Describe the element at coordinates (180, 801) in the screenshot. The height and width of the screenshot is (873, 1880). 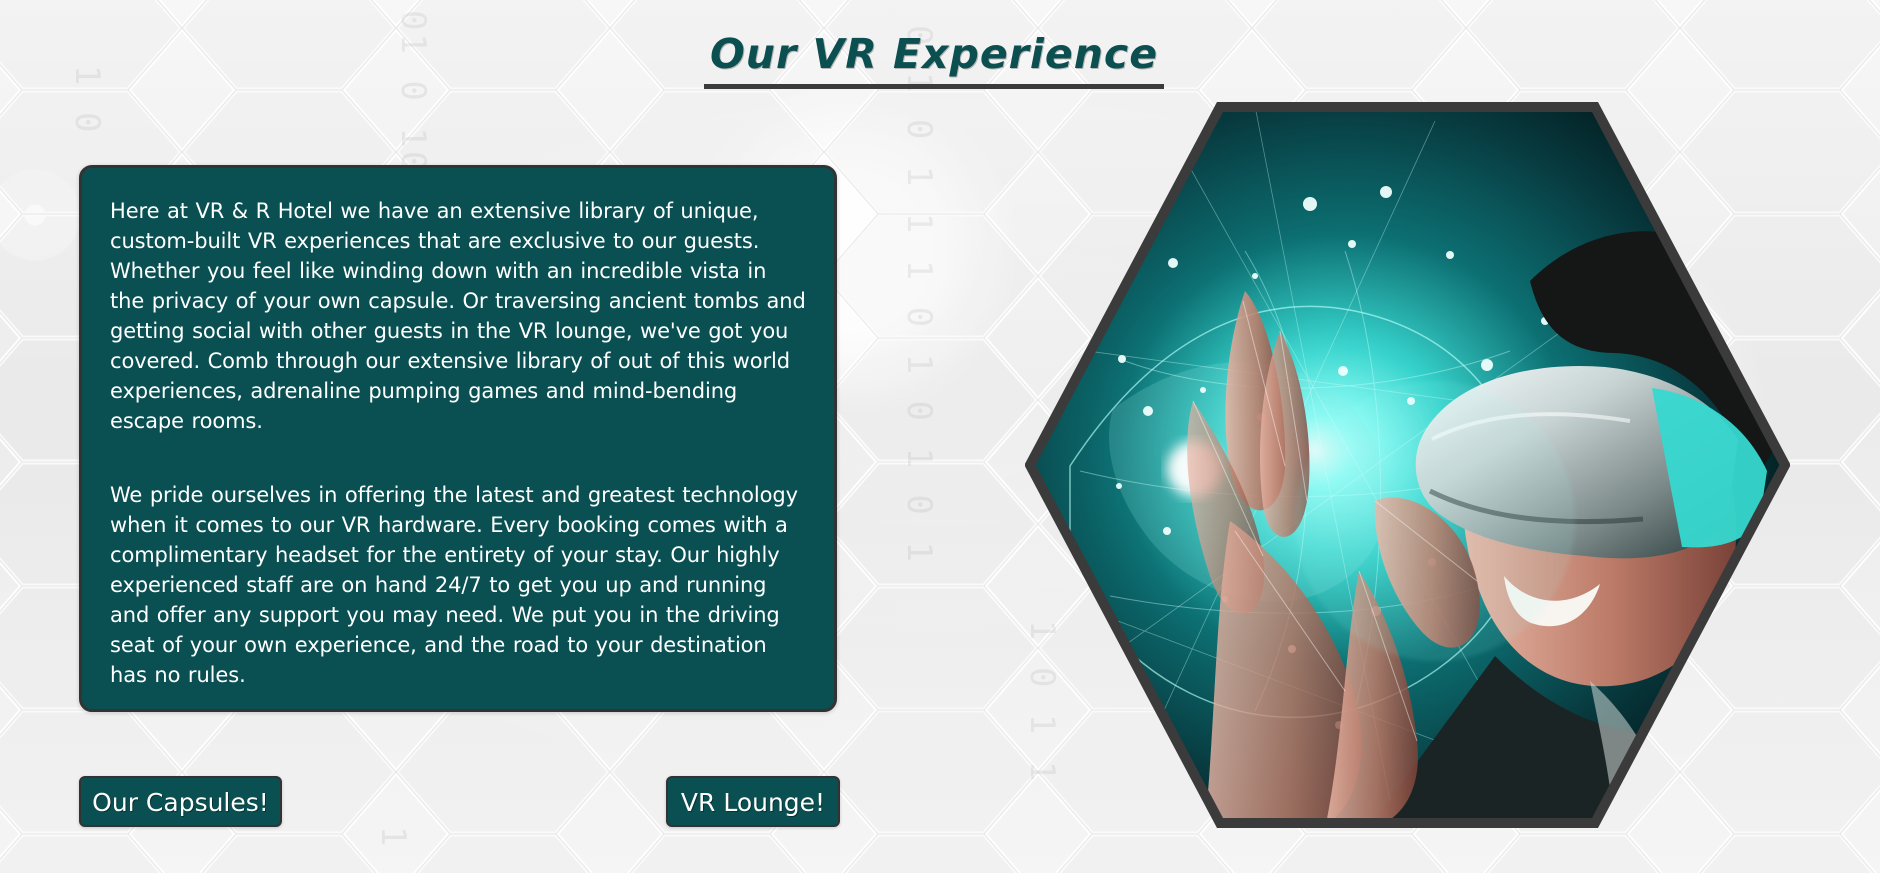
I see `our-capsules-button: Our Capsules!` at that location.